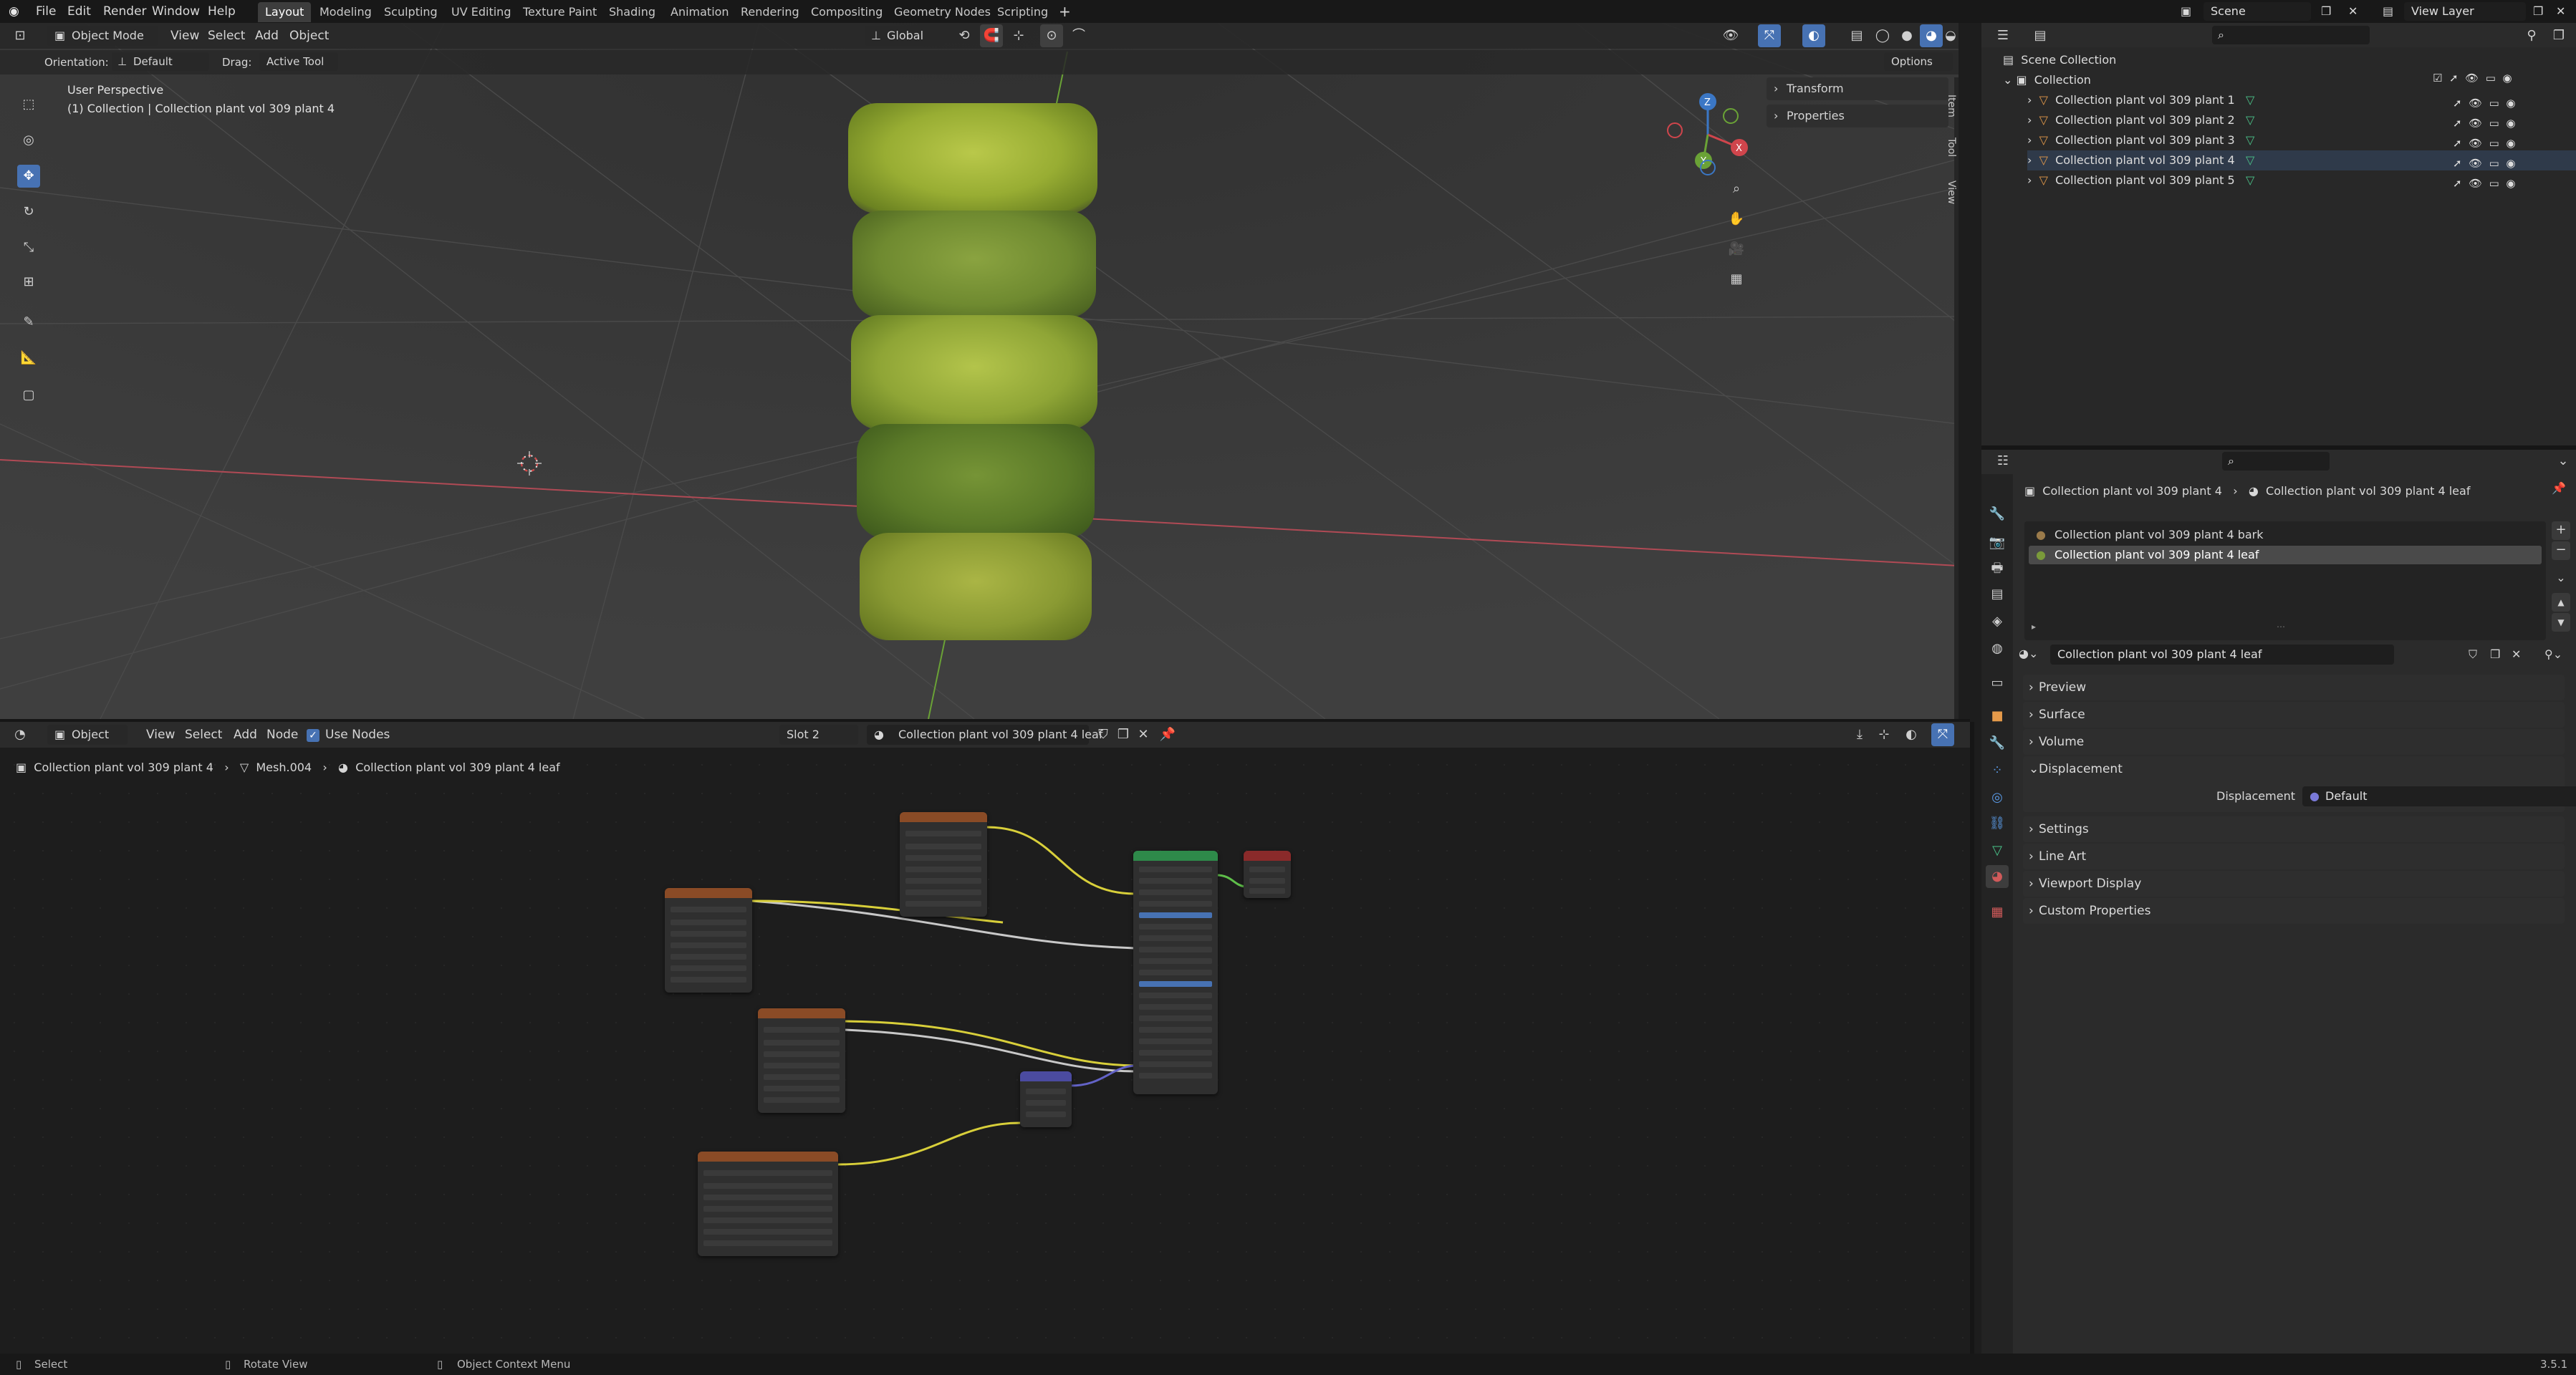  Describe the element at coordinates (2294, 688) in the screenshot. I see `panel-preview: › Preview` at that location.